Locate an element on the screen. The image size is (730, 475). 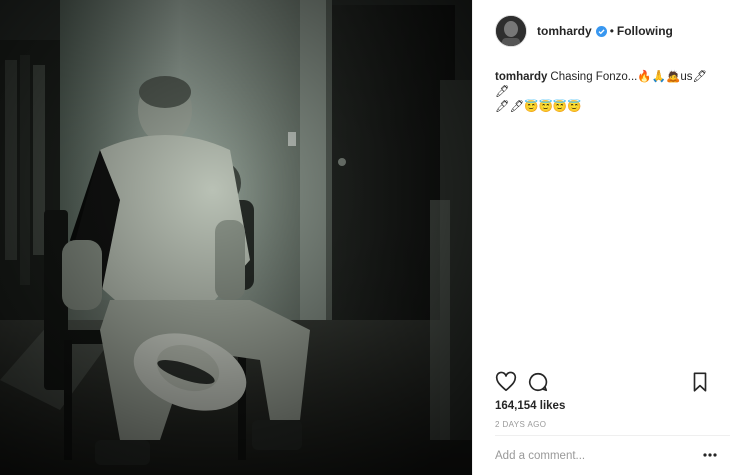
post-date: 2 DAYS AGO is located at coordinates (520, 424).